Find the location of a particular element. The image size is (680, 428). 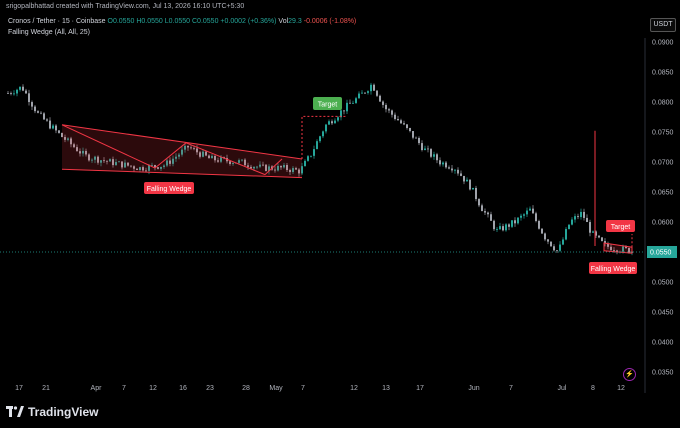

x-tick-label: 7 is located at coordinates (303, 388).